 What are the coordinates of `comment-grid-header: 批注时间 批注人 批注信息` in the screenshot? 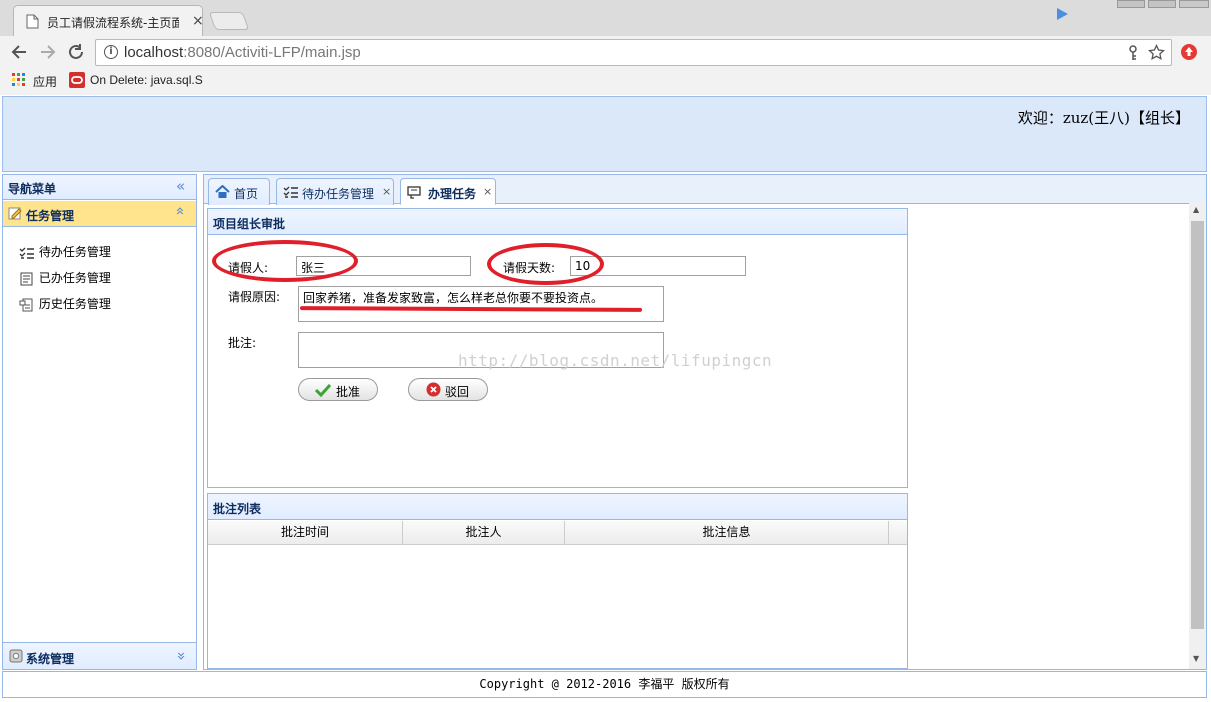 It's located at (557, 533).